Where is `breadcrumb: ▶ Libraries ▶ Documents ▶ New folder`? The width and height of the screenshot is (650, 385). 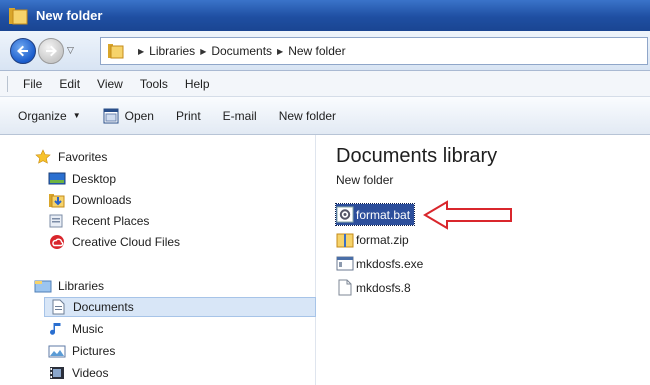
breadcrumb: ▶ Libraries ▶ Documents ▶ New folder is located at coordinates (239, 51).